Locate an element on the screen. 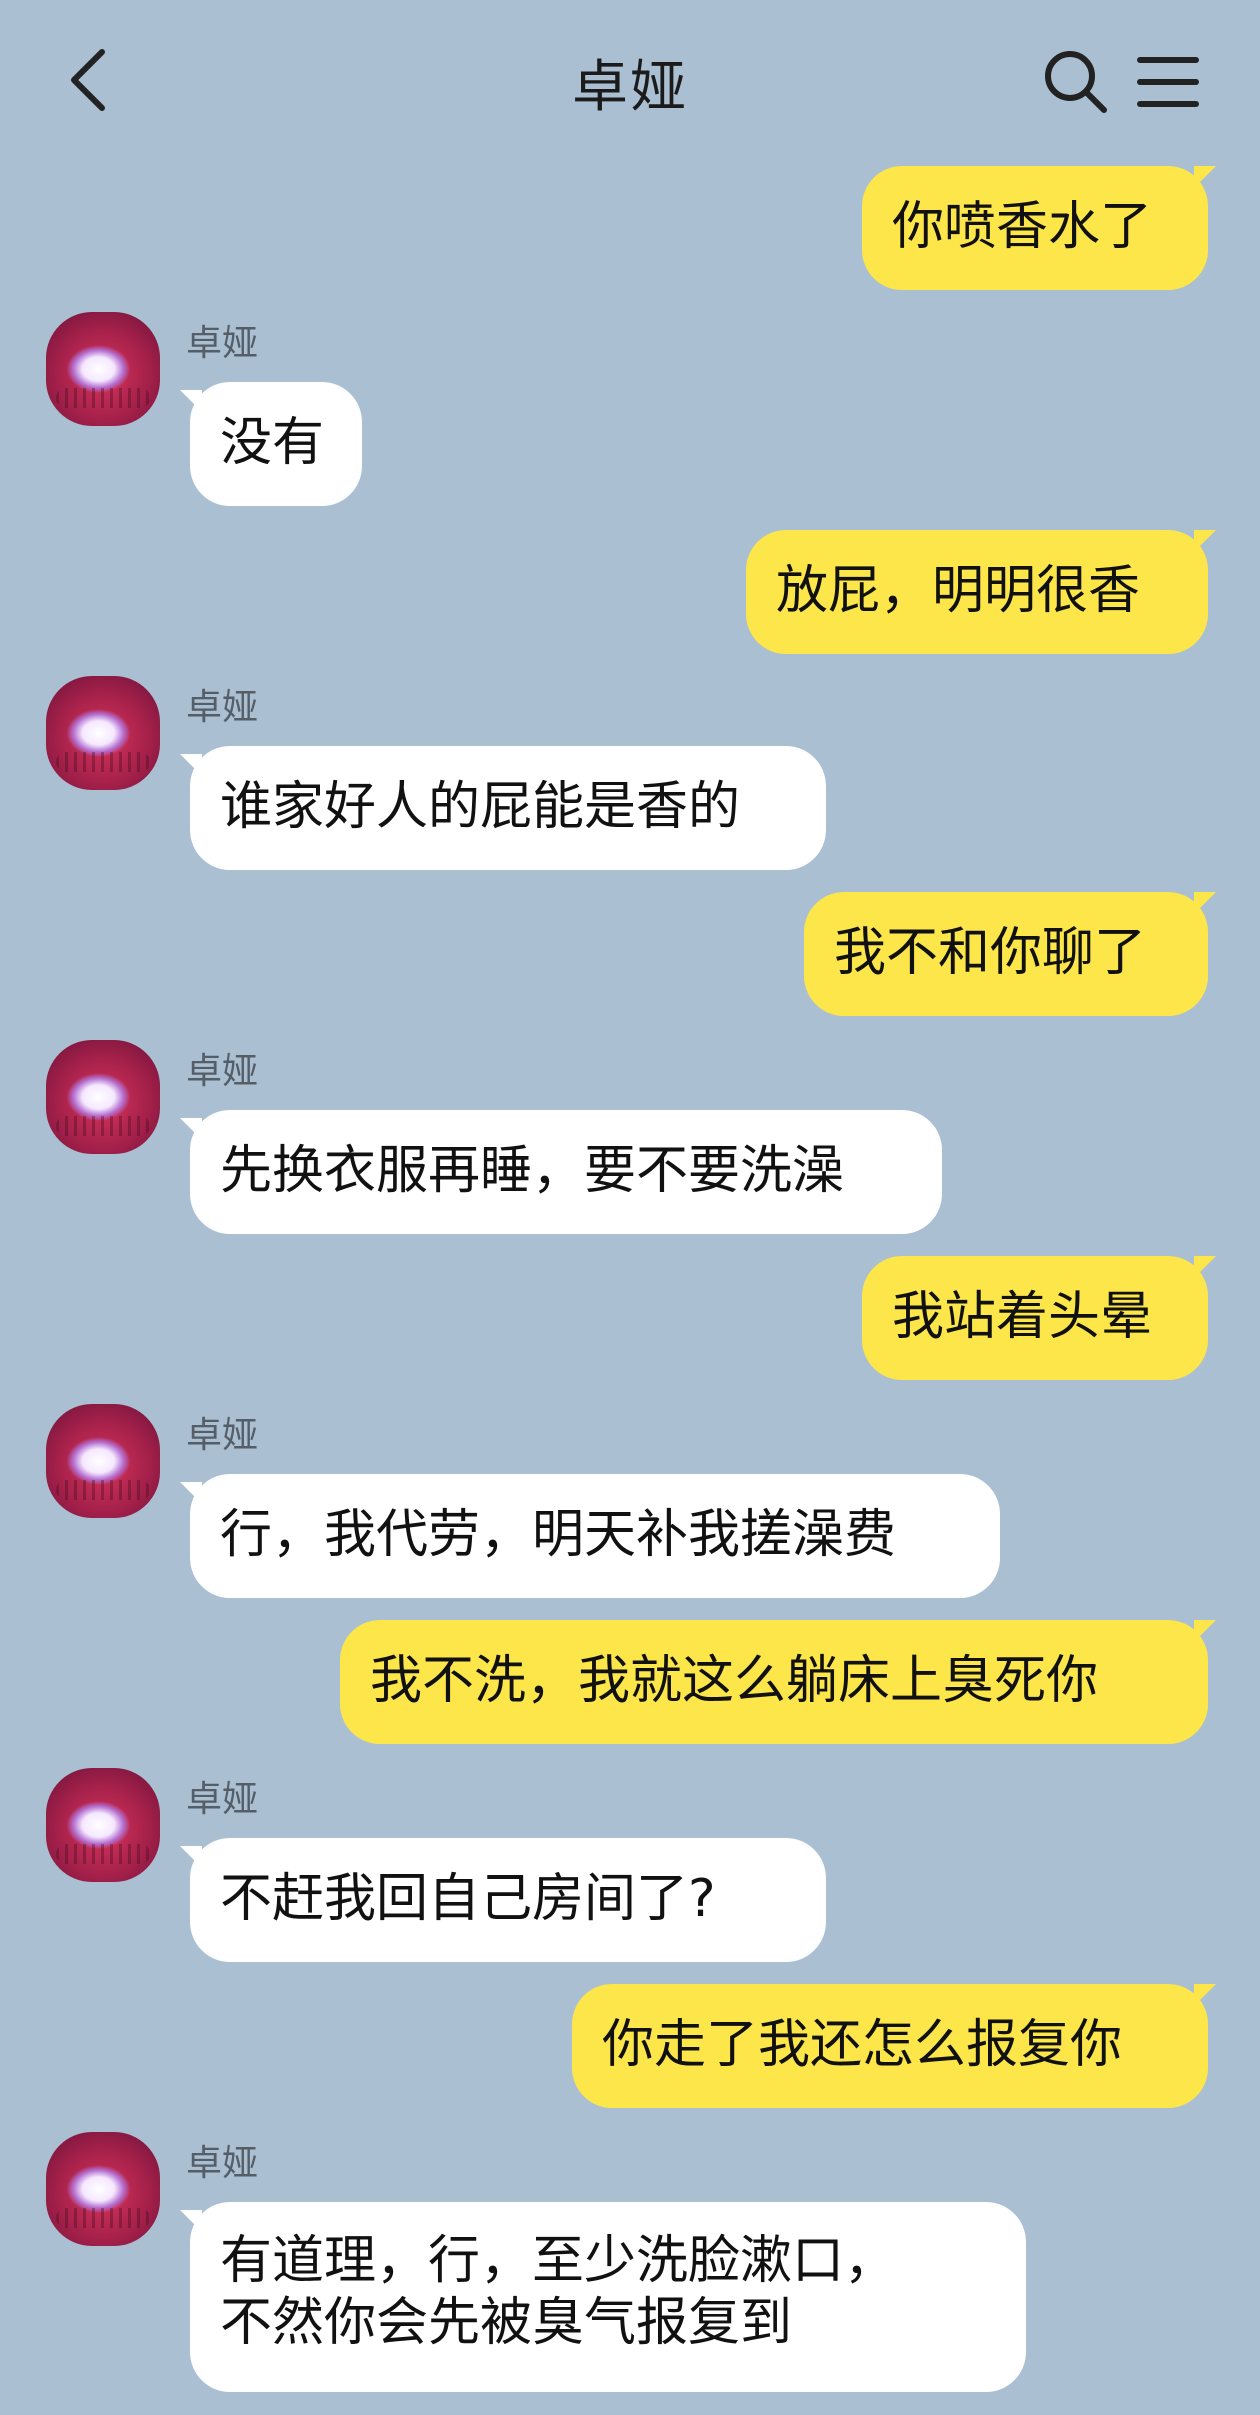 The width and height of the screenshot is (1260, 2415). contact-message-bubble: 不赶我回自己房间了? is located at coordinates (503, 1900).